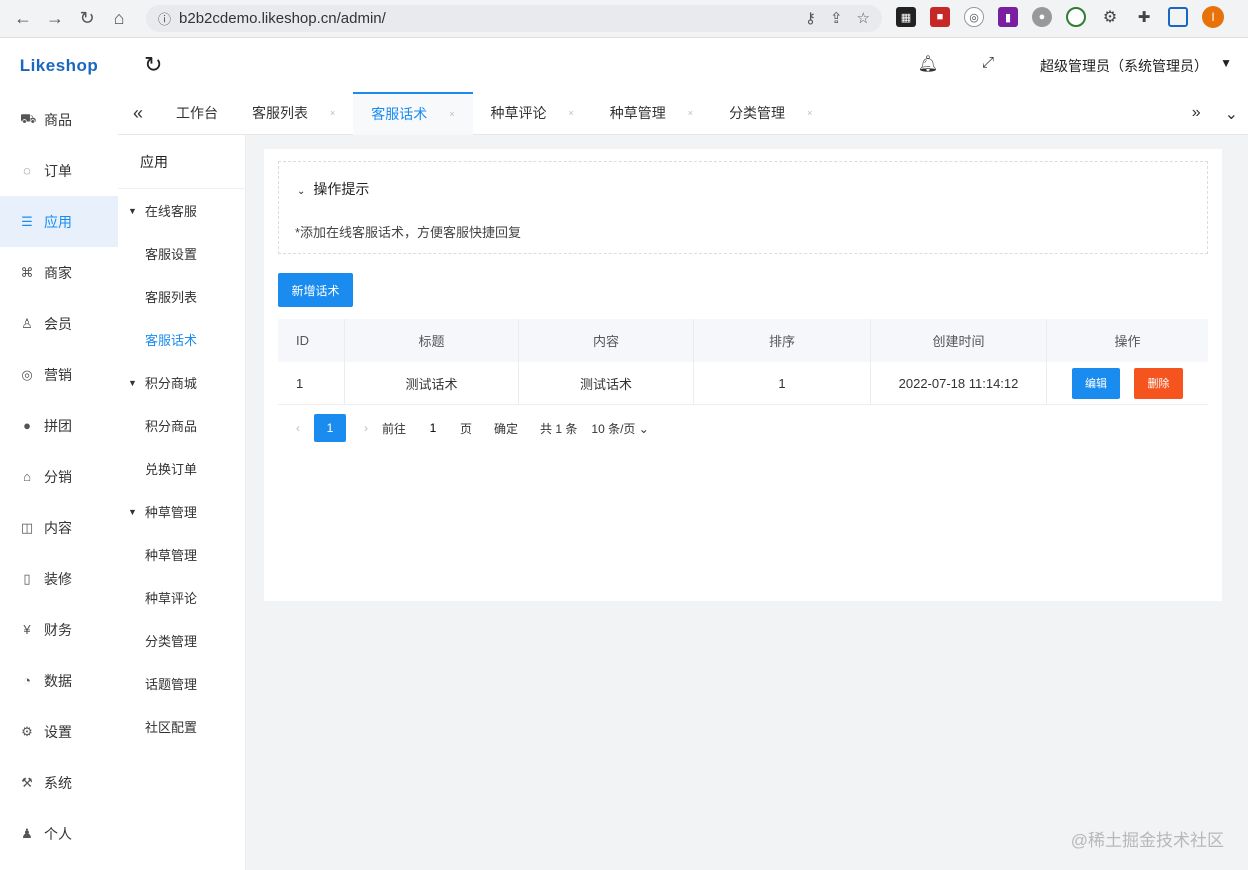 The image size is (1248, 870). What do you see at coordinates (1144, 17) in the screenshot?
I see `puzzle-icon: ✚` at bounding box center [1144, 17].